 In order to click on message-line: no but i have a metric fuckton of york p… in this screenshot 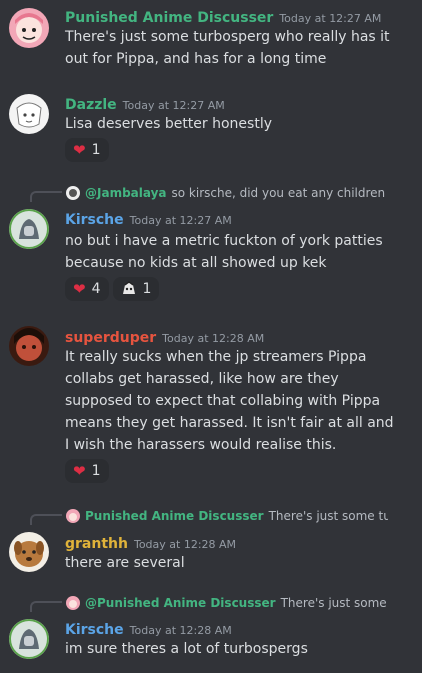, I will do `click(224, 241)`.